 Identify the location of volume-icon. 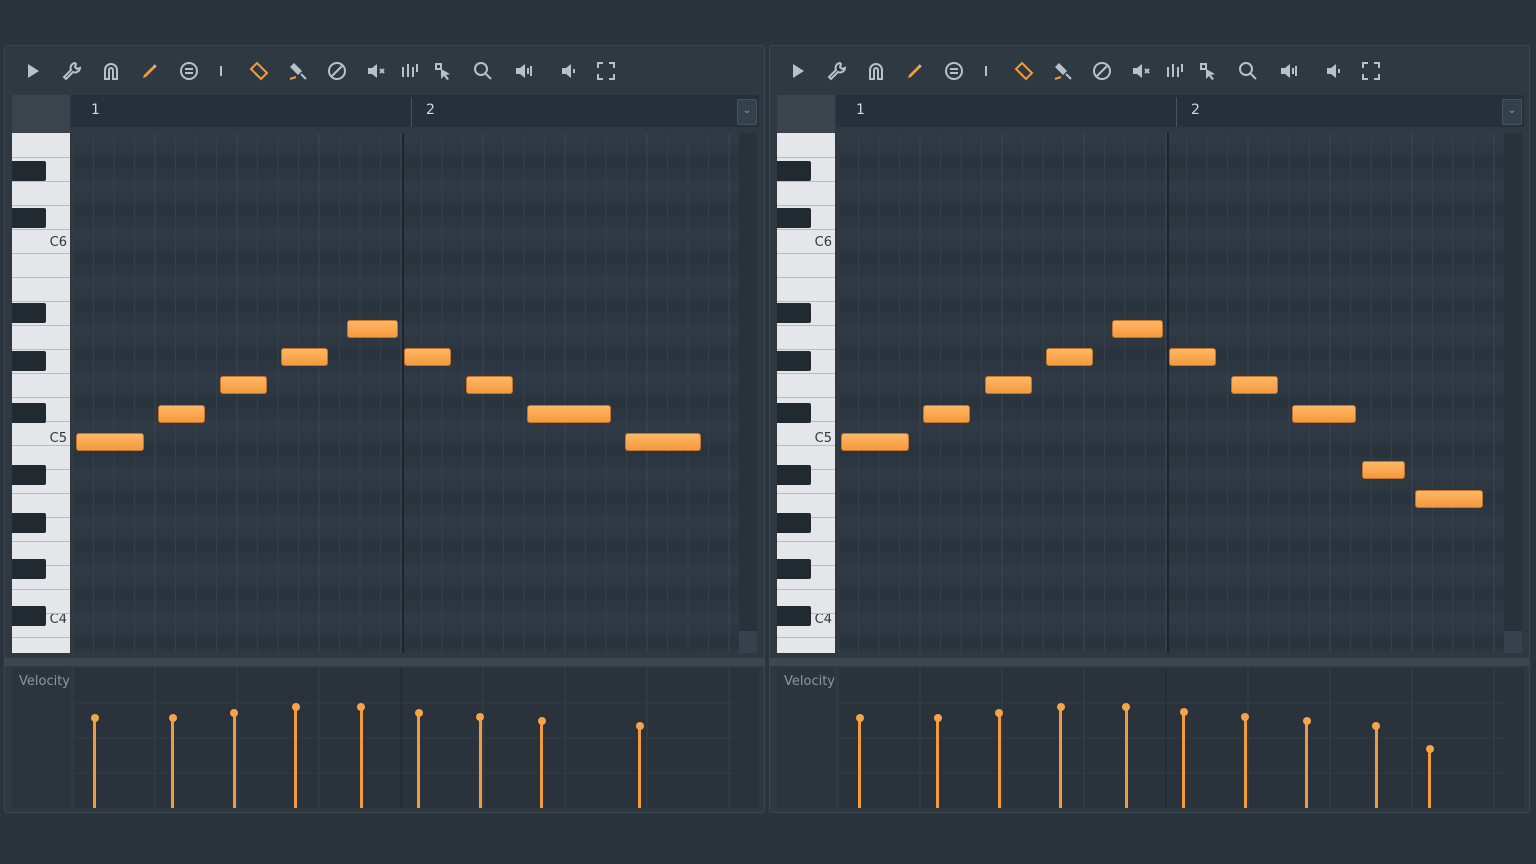
(1289, 71).